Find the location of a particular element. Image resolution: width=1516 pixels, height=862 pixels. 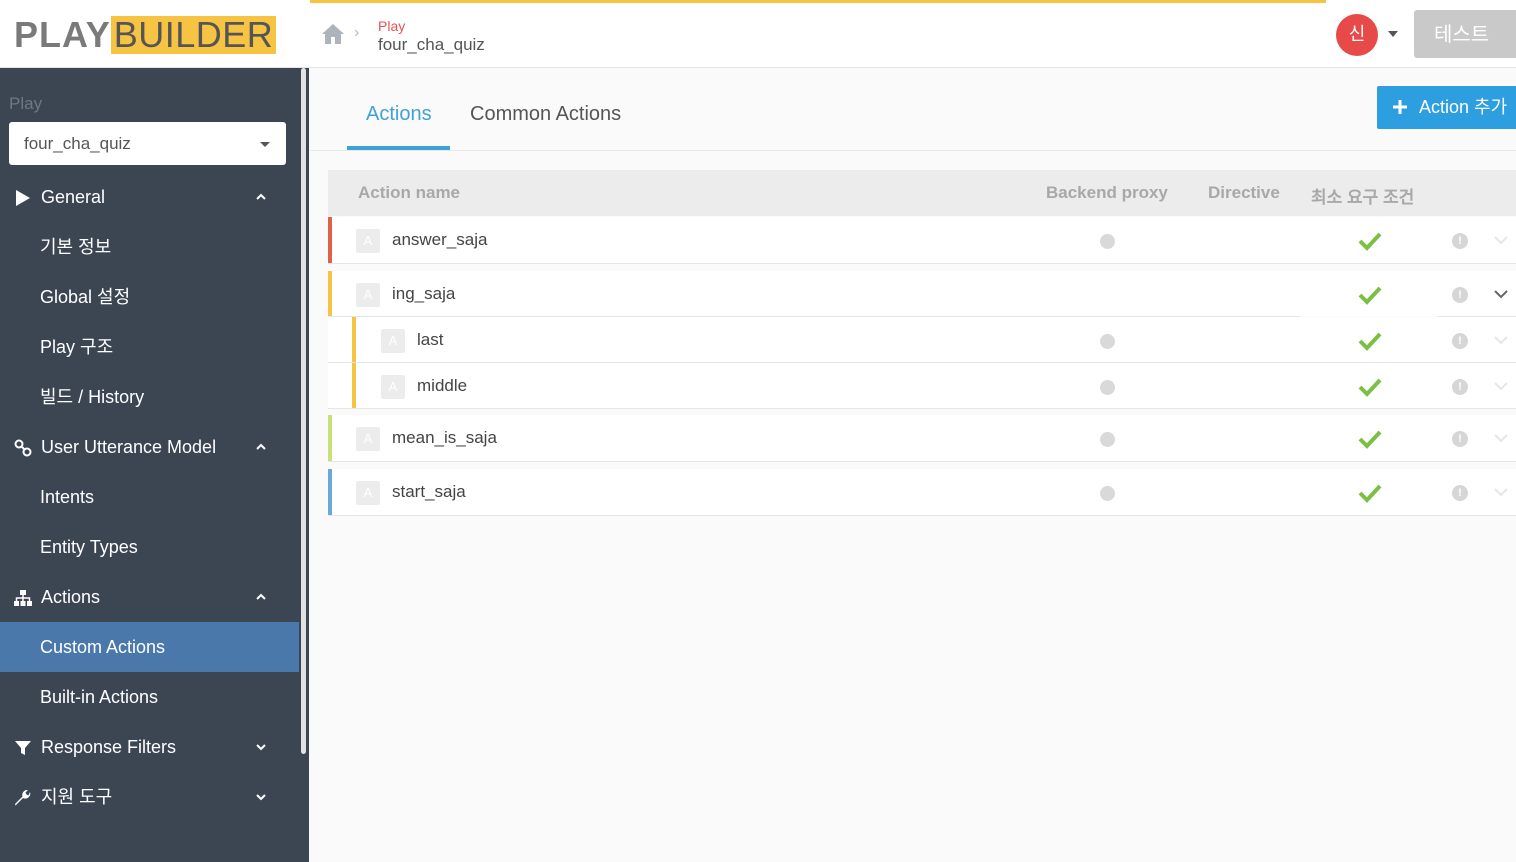

add-action-button: Action 추가 is located at coordinates (1446, 107).